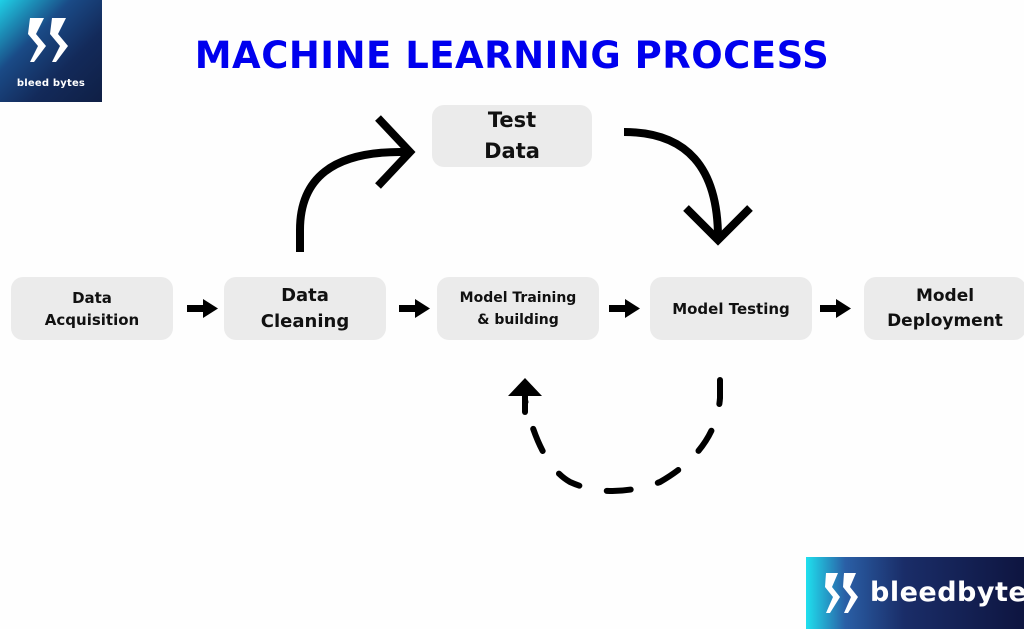 The image size is (1024, 629). Describe the element at coordinates (688, 187) in the screenshot. I see `curved-arrow-down-icon` at that location.